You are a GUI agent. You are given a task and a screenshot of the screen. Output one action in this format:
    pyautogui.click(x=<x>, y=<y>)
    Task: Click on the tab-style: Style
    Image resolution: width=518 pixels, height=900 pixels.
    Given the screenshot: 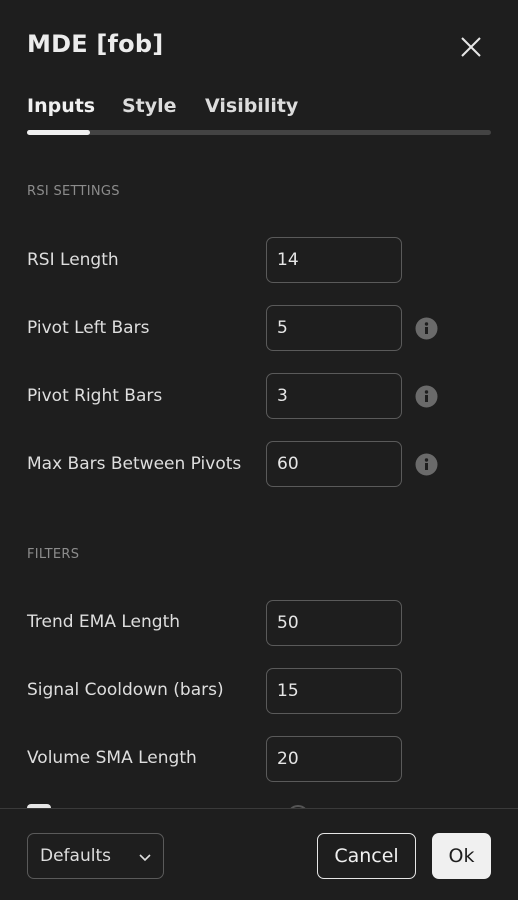 What is the action you would take?
    pyautogui.click(x=149, y=106)
    